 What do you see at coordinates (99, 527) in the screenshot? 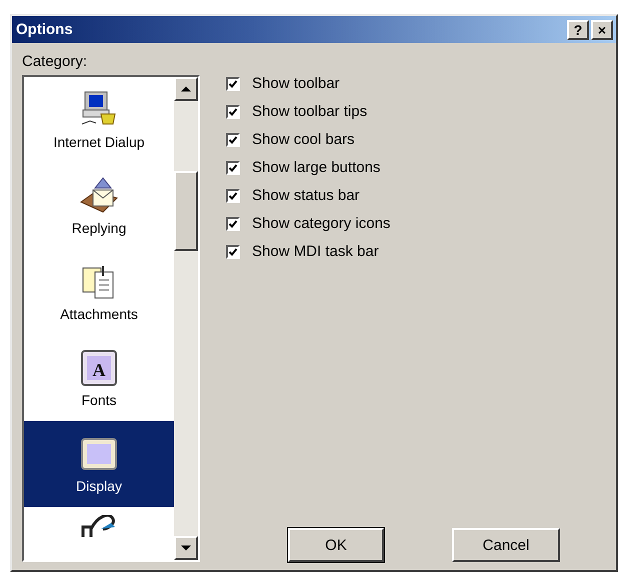
I see `pen-icon` at bounding box center [99, 527].